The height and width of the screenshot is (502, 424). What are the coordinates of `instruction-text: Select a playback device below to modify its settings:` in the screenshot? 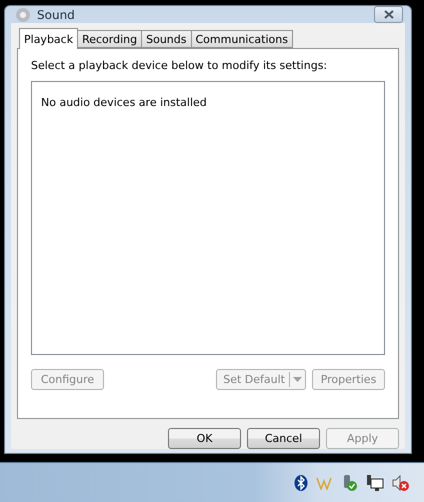 It's located at (179, 65).